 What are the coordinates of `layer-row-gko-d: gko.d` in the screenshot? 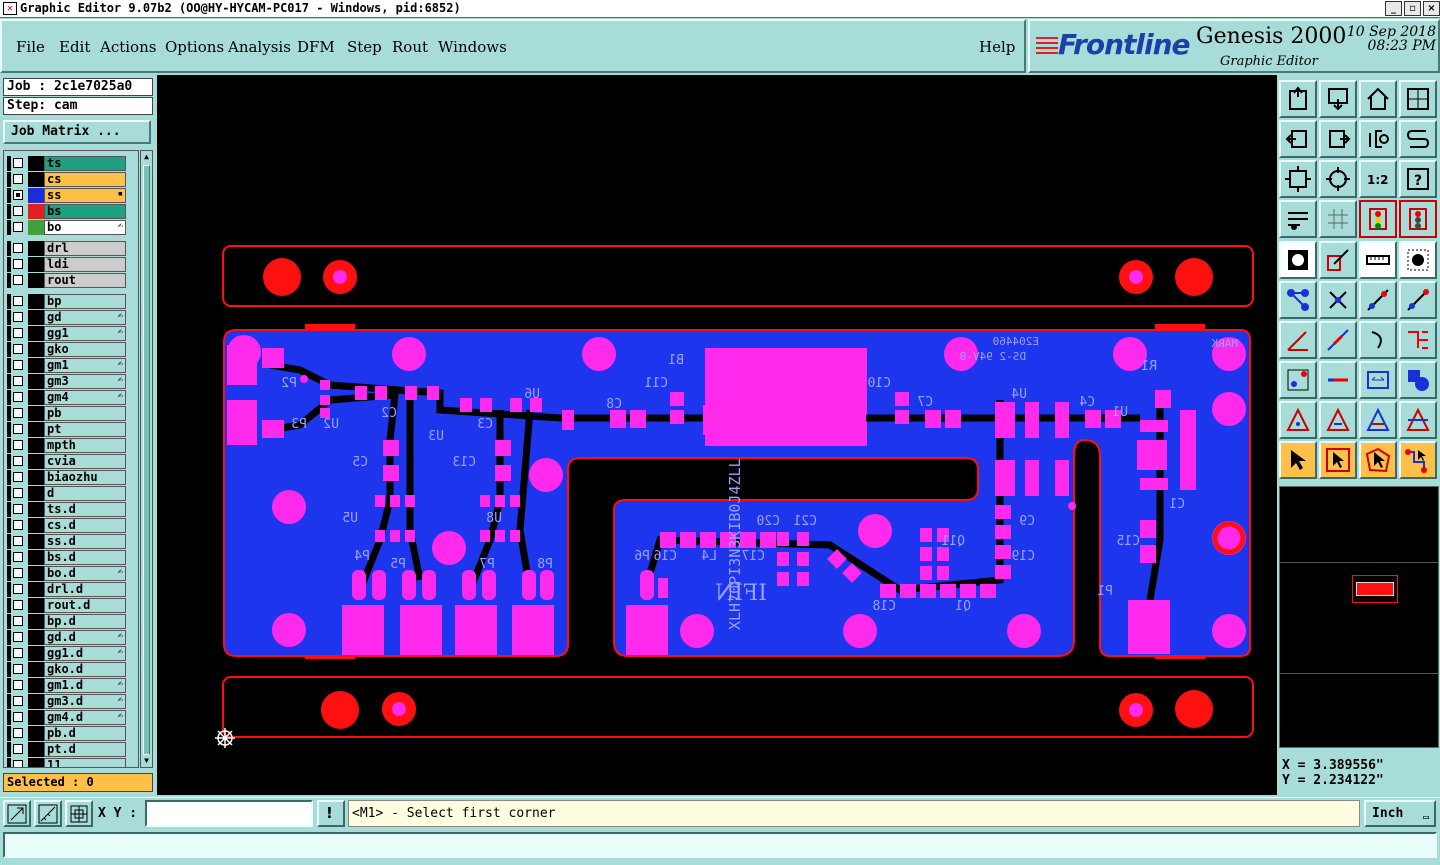 It's located at (66, 669).